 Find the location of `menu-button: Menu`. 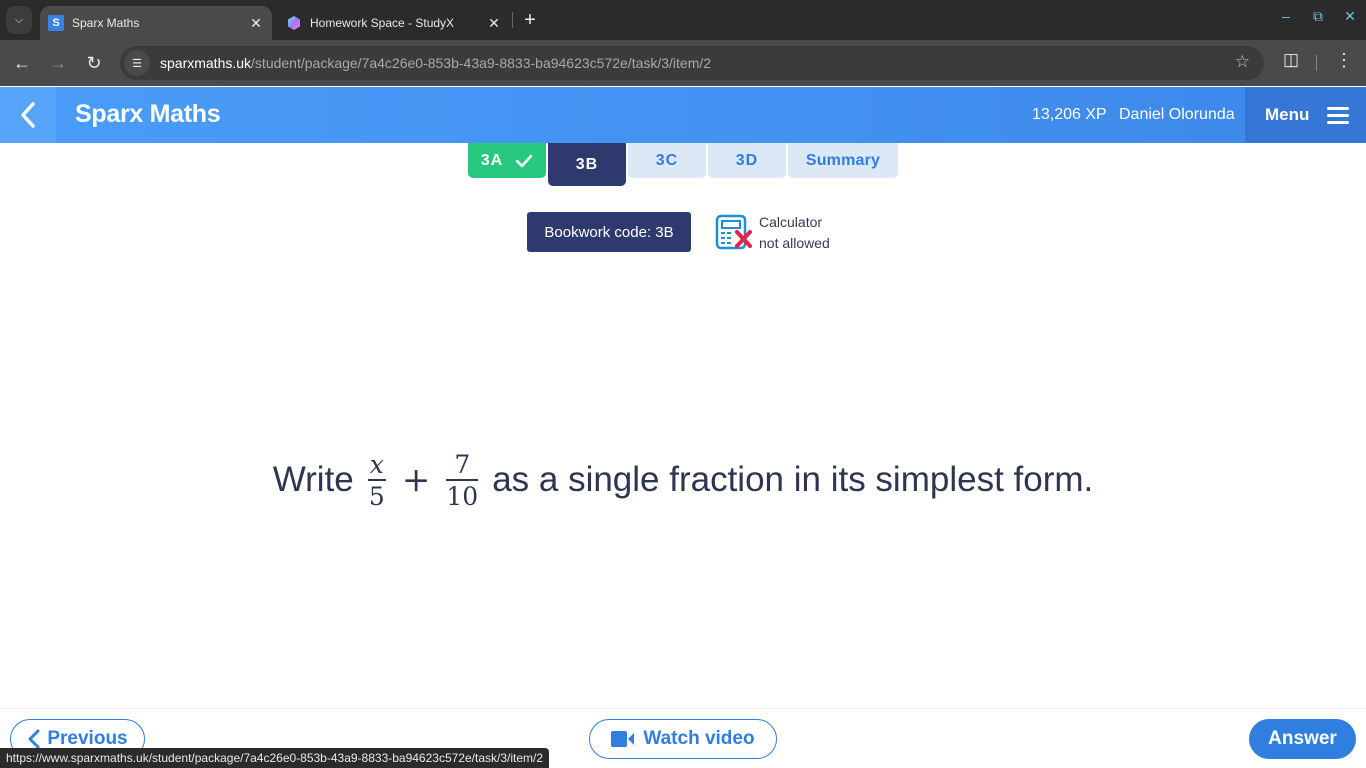

menu-button: Menu is located at coordinates (1305, 115).